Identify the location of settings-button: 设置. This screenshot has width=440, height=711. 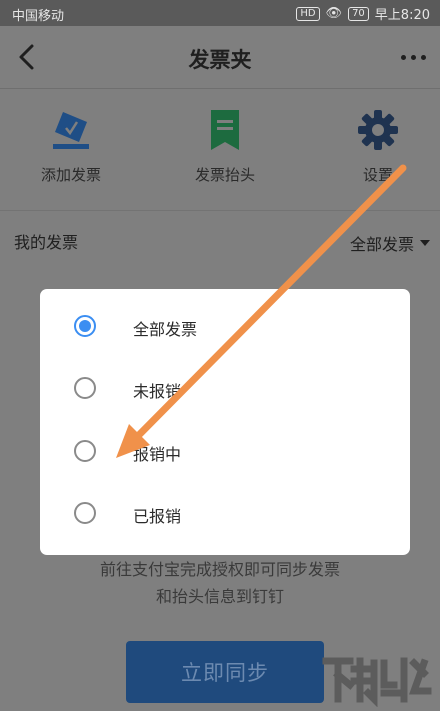
(378, 142).